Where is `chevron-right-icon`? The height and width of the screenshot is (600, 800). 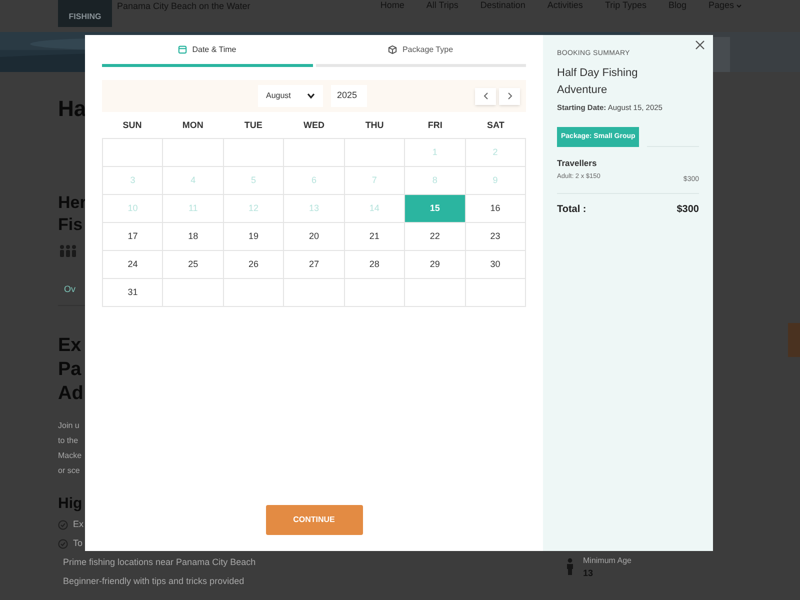 chevron-right-icon is located at coordinates (509, 96).